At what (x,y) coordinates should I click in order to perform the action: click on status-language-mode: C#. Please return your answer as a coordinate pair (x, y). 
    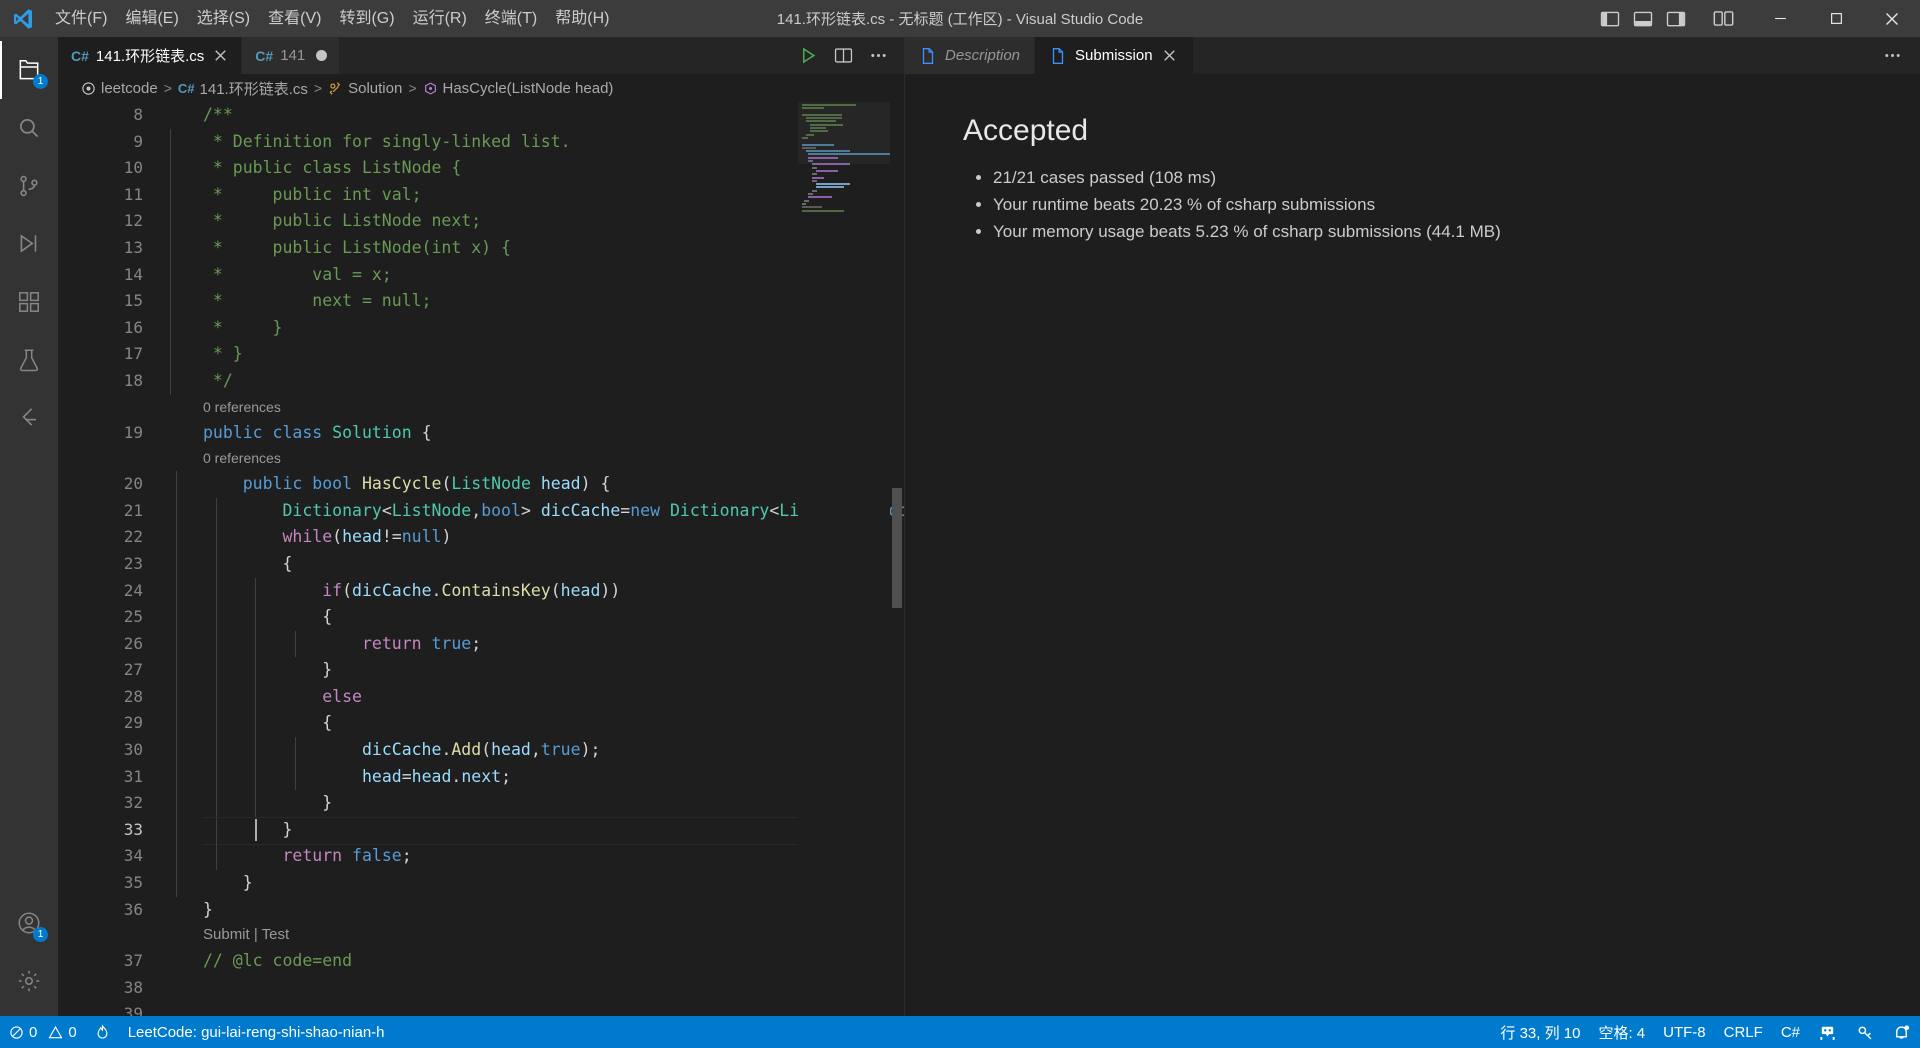
    Looking at the image, I should click on (1790, 1032).